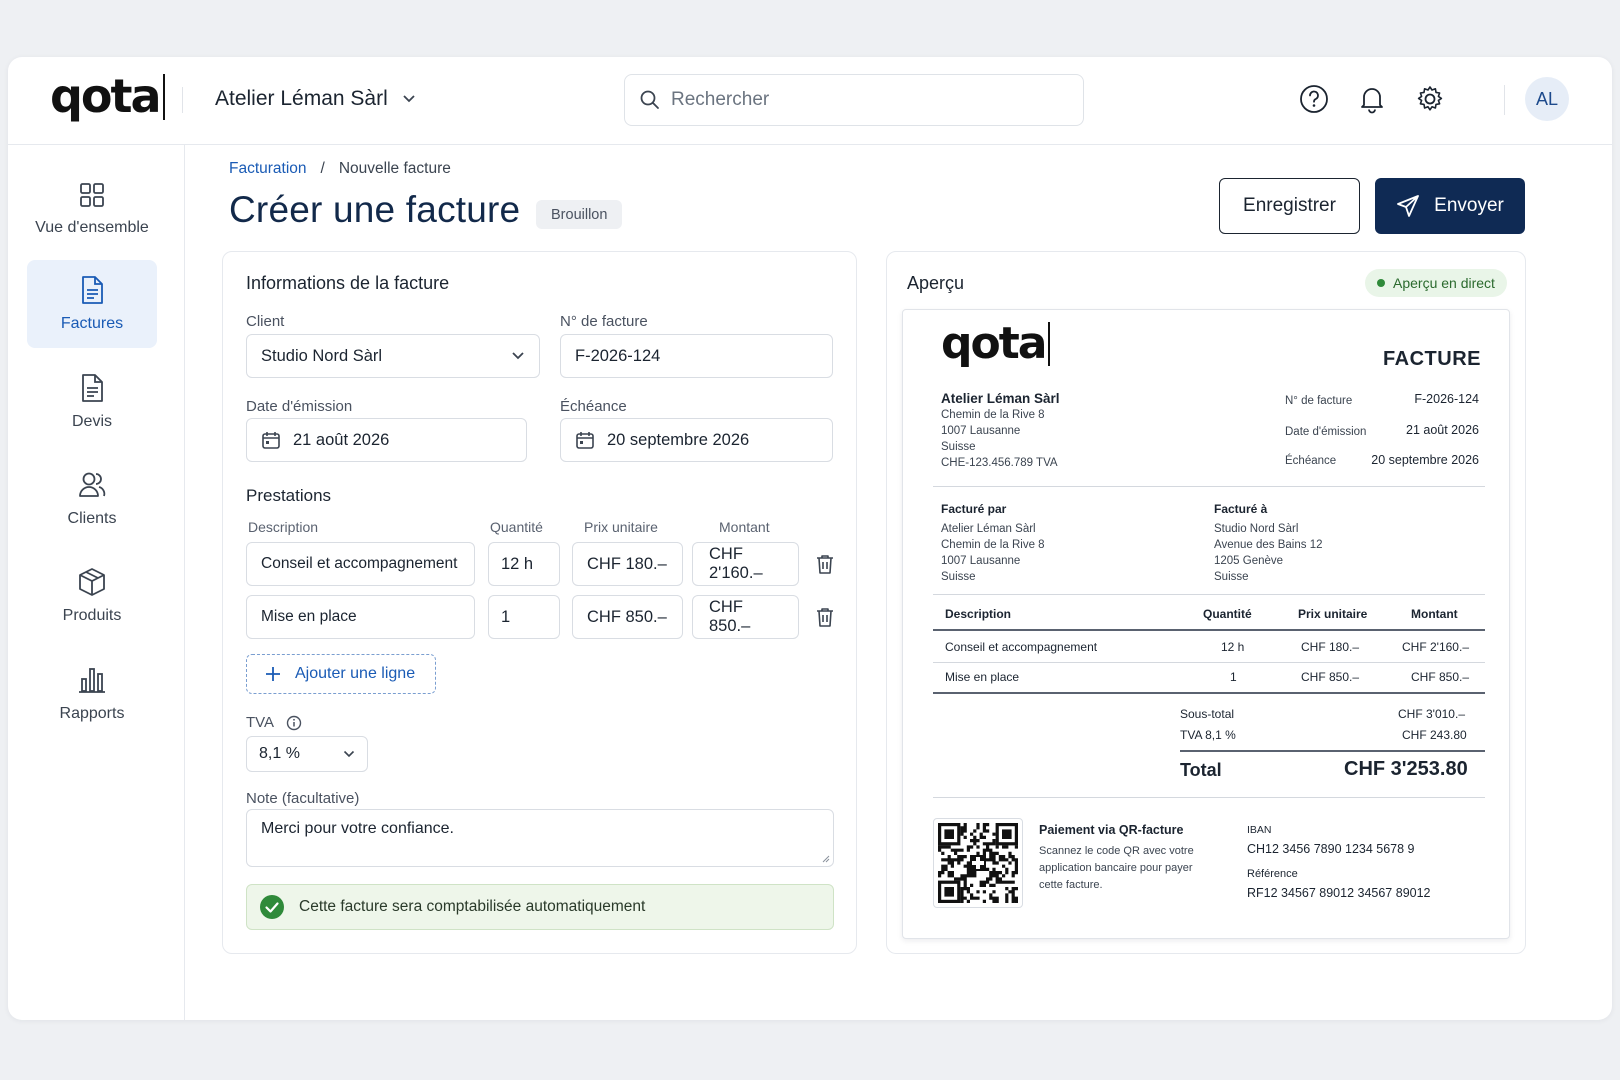  I want to click on sidebar-item-quotes: Devis, so click(92, 402).